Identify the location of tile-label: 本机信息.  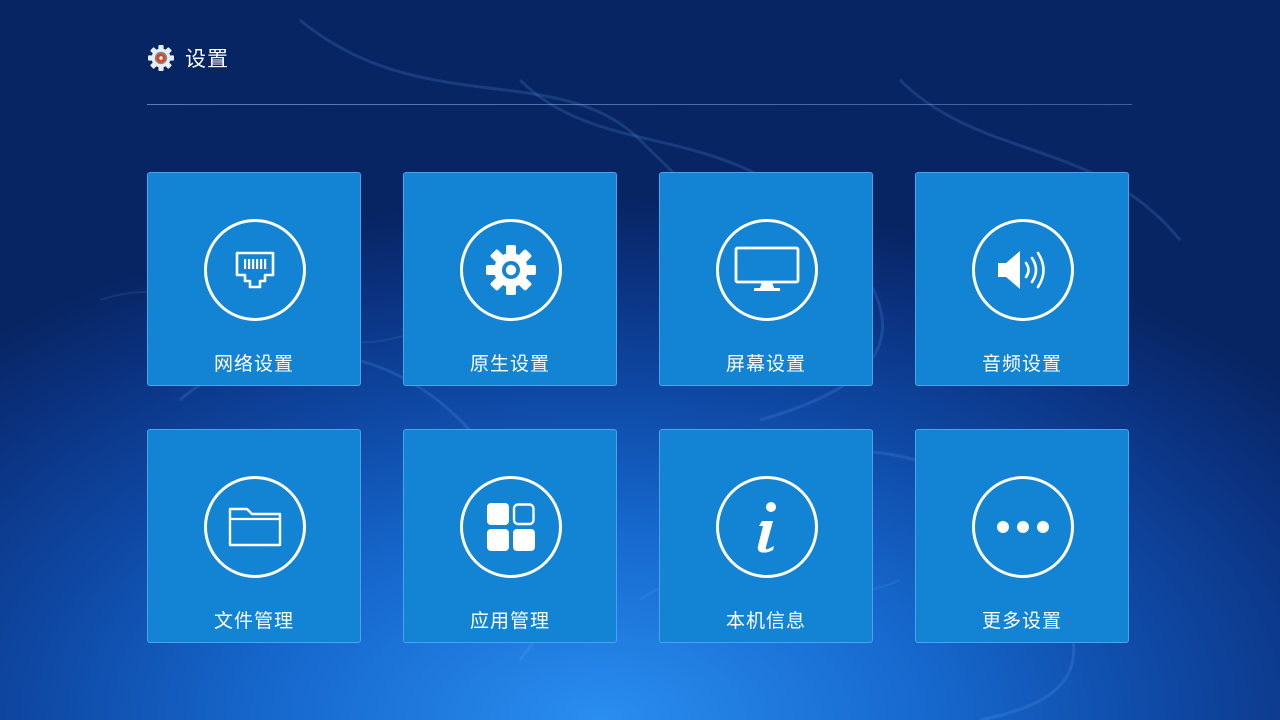
(765, 621).